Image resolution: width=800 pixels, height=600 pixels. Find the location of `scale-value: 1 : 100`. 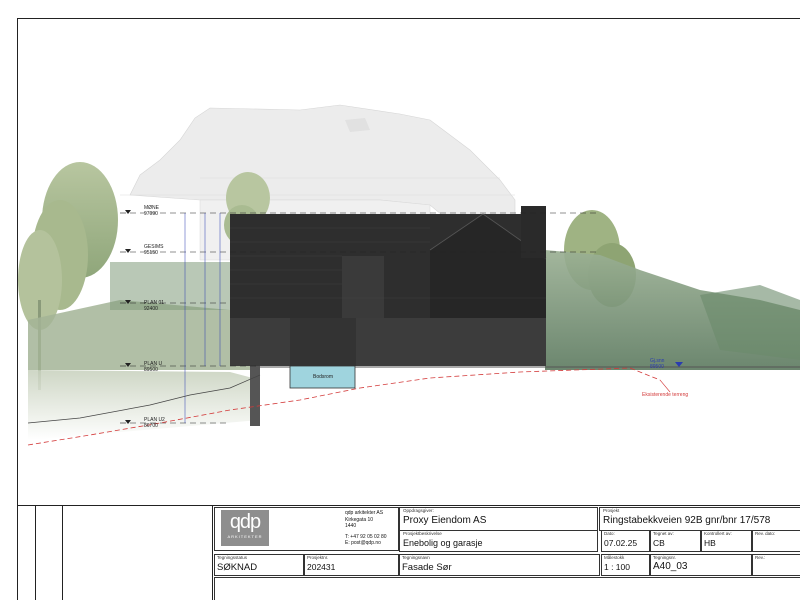

scale-value: 1 : 100 is located at coordinates (617, 567).